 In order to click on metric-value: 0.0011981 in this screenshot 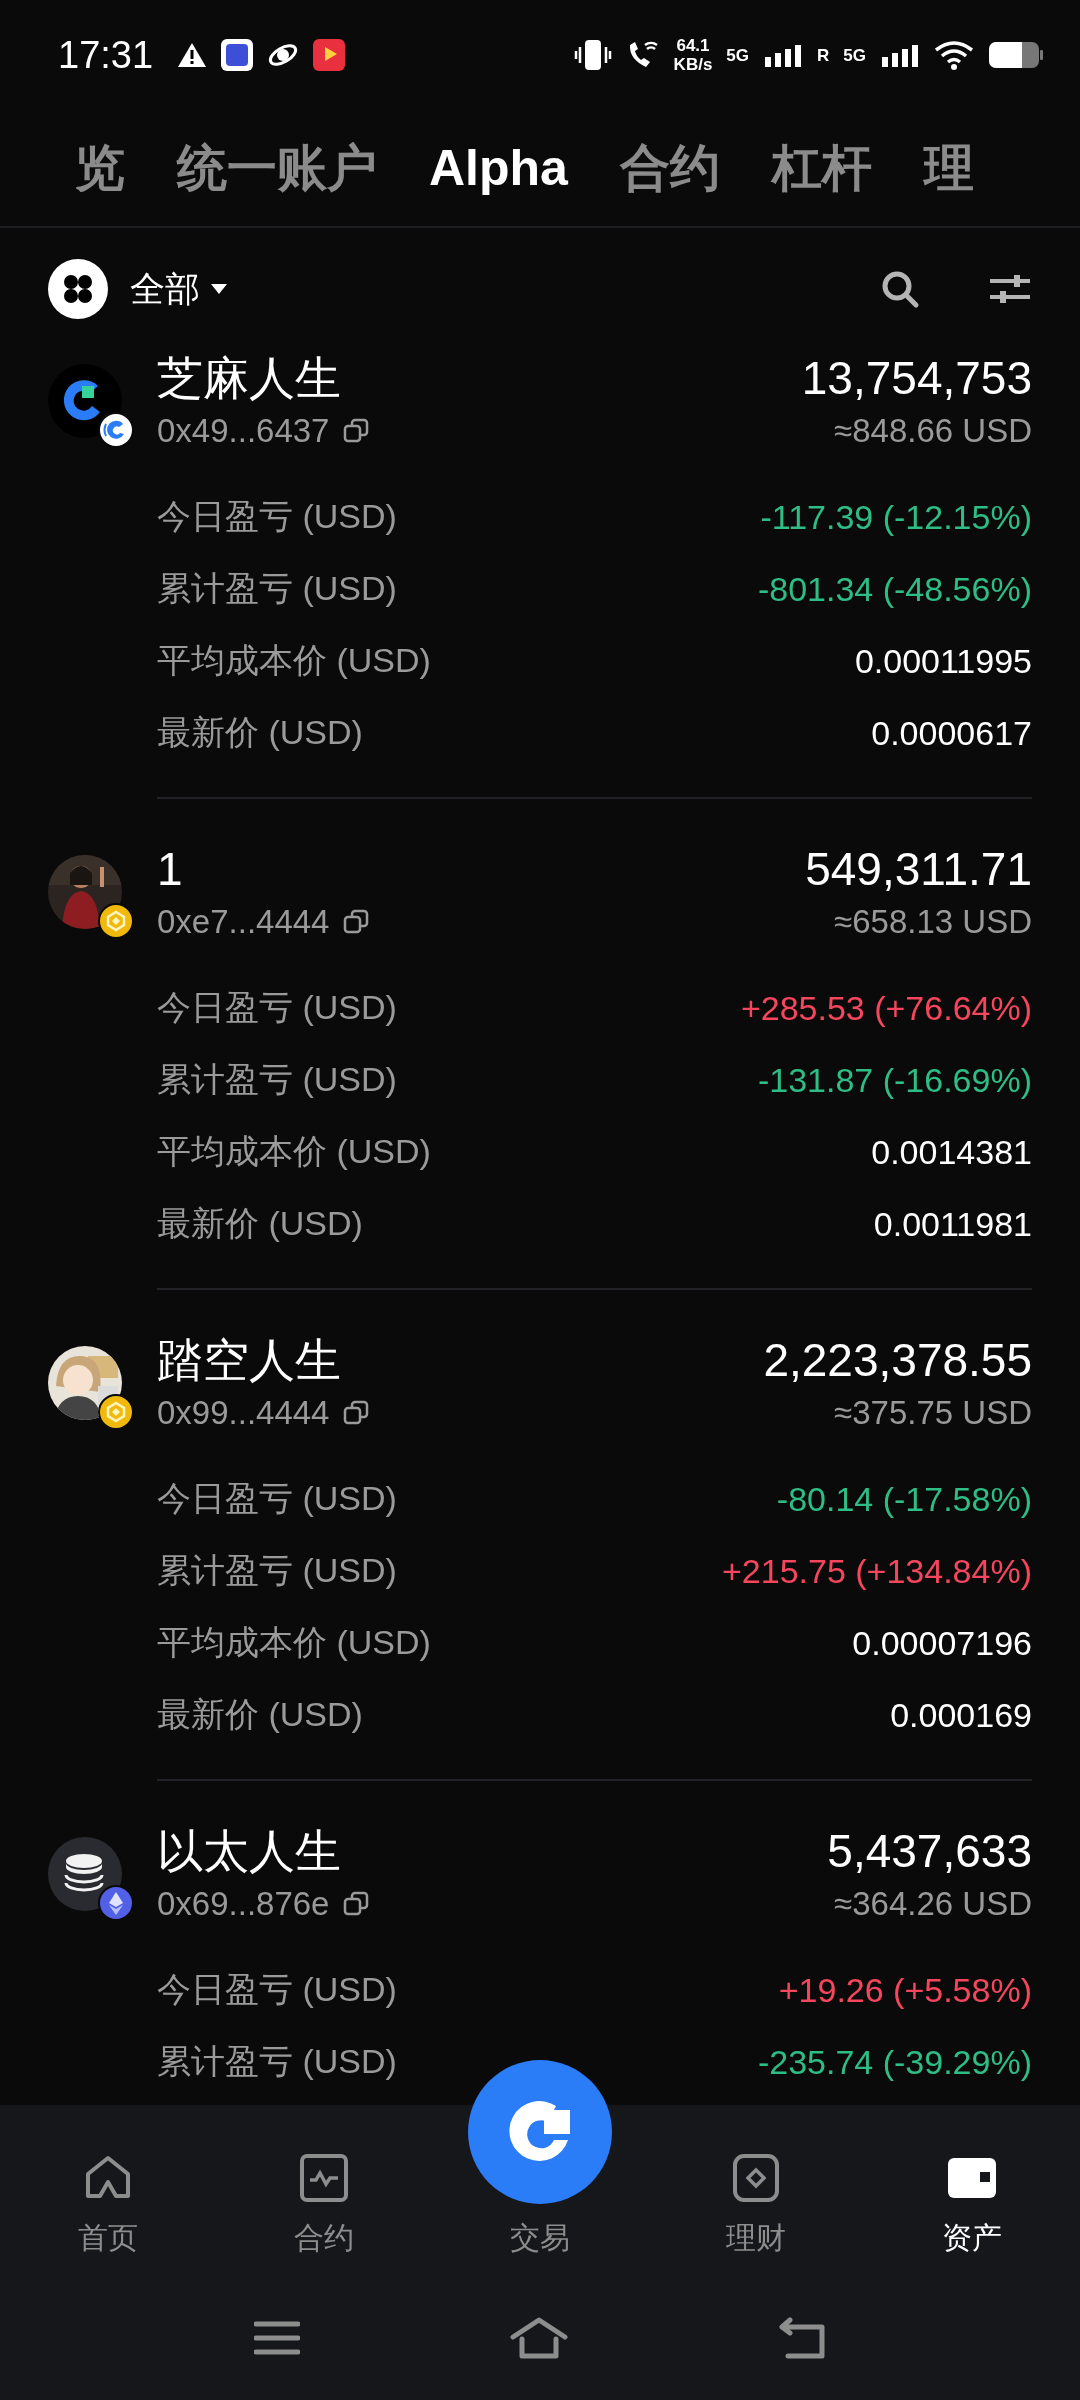, I will do `click(952, 1224)`.